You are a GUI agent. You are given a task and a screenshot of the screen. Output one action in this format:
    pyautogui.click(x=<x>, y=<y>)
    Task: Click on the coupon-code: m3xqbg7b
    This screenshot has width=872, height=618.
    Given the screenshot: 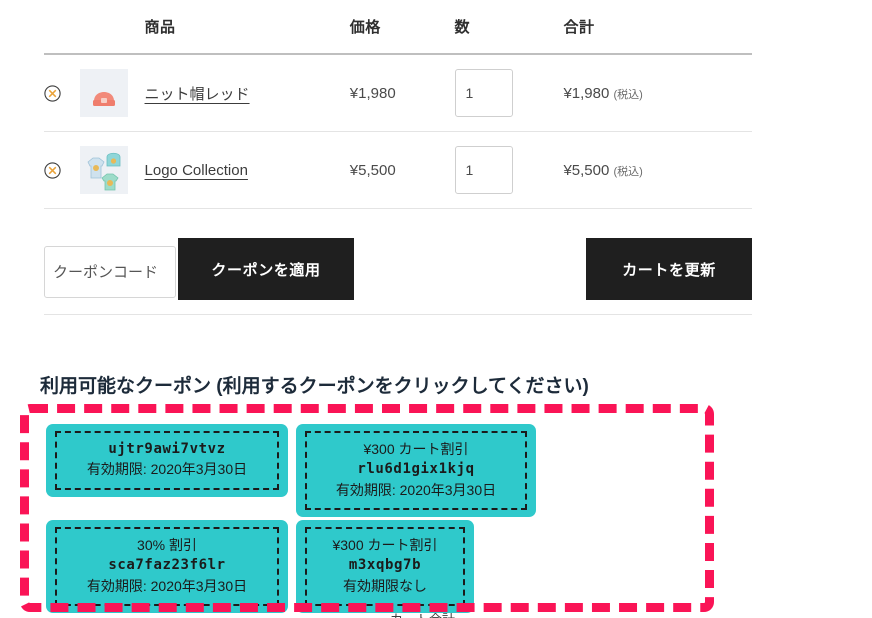 What is the action you would take?
    pyautogui.click(x=385, y=565)
    